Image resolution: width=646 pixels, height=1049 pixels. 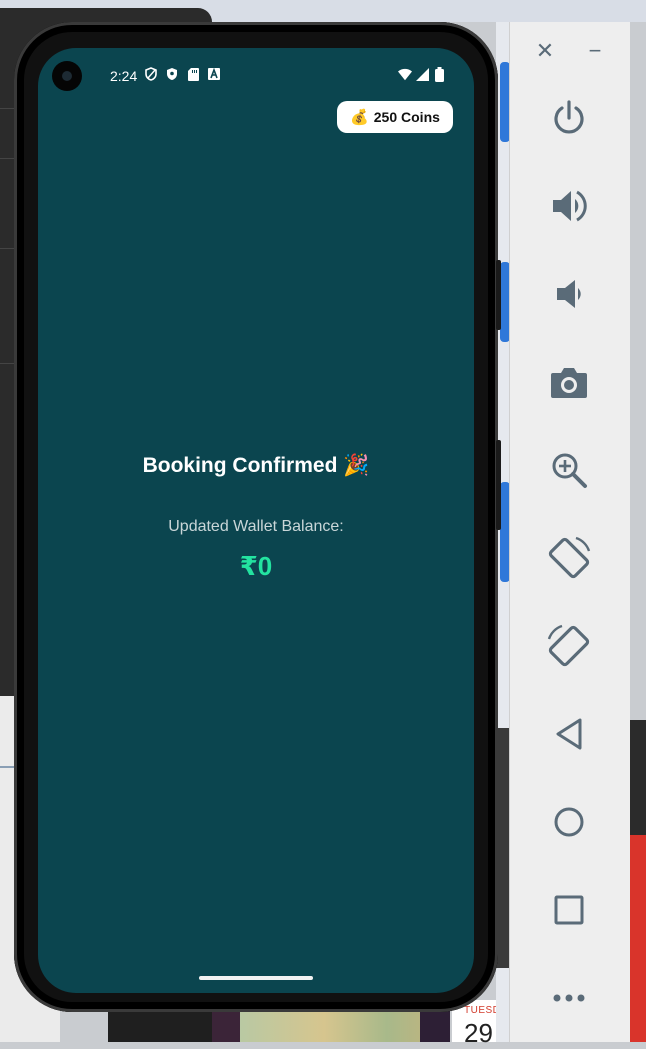 What do you see at coordinates (214, 74) in the screenshot?
I see `a-badge-icon` at bounding box center [214, 74].